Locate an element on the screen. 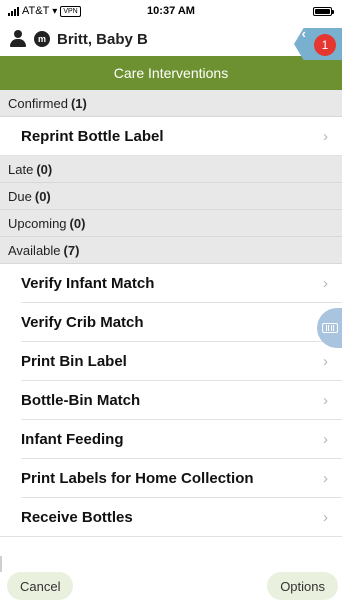 The image size is (342, 605). list-item-label: Verify Infant Match is located at coordinates (88, 283).